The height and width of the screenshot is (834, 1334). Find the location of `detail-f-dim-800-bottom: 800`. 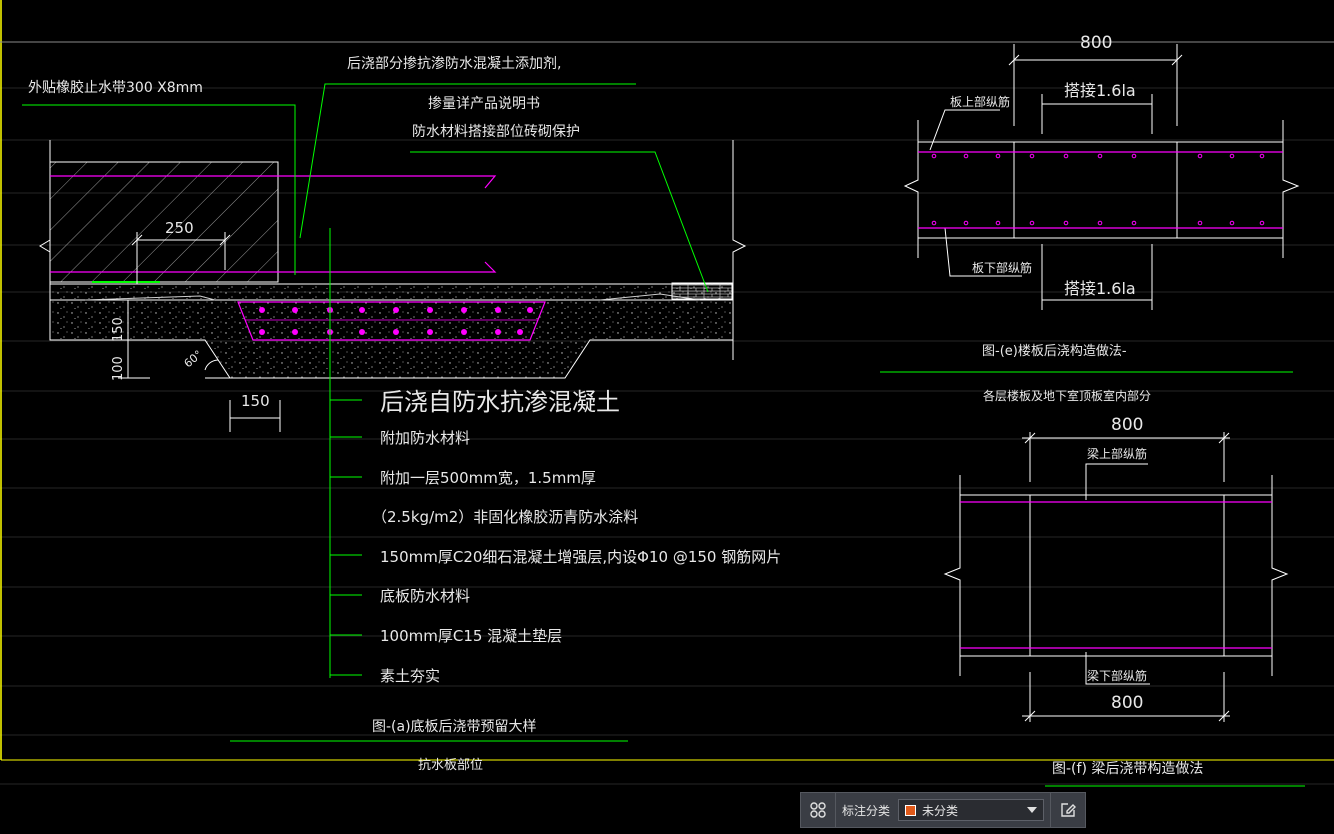

detail-f-dim-800-bottom: 800 is located at coordinates (1127, 703).